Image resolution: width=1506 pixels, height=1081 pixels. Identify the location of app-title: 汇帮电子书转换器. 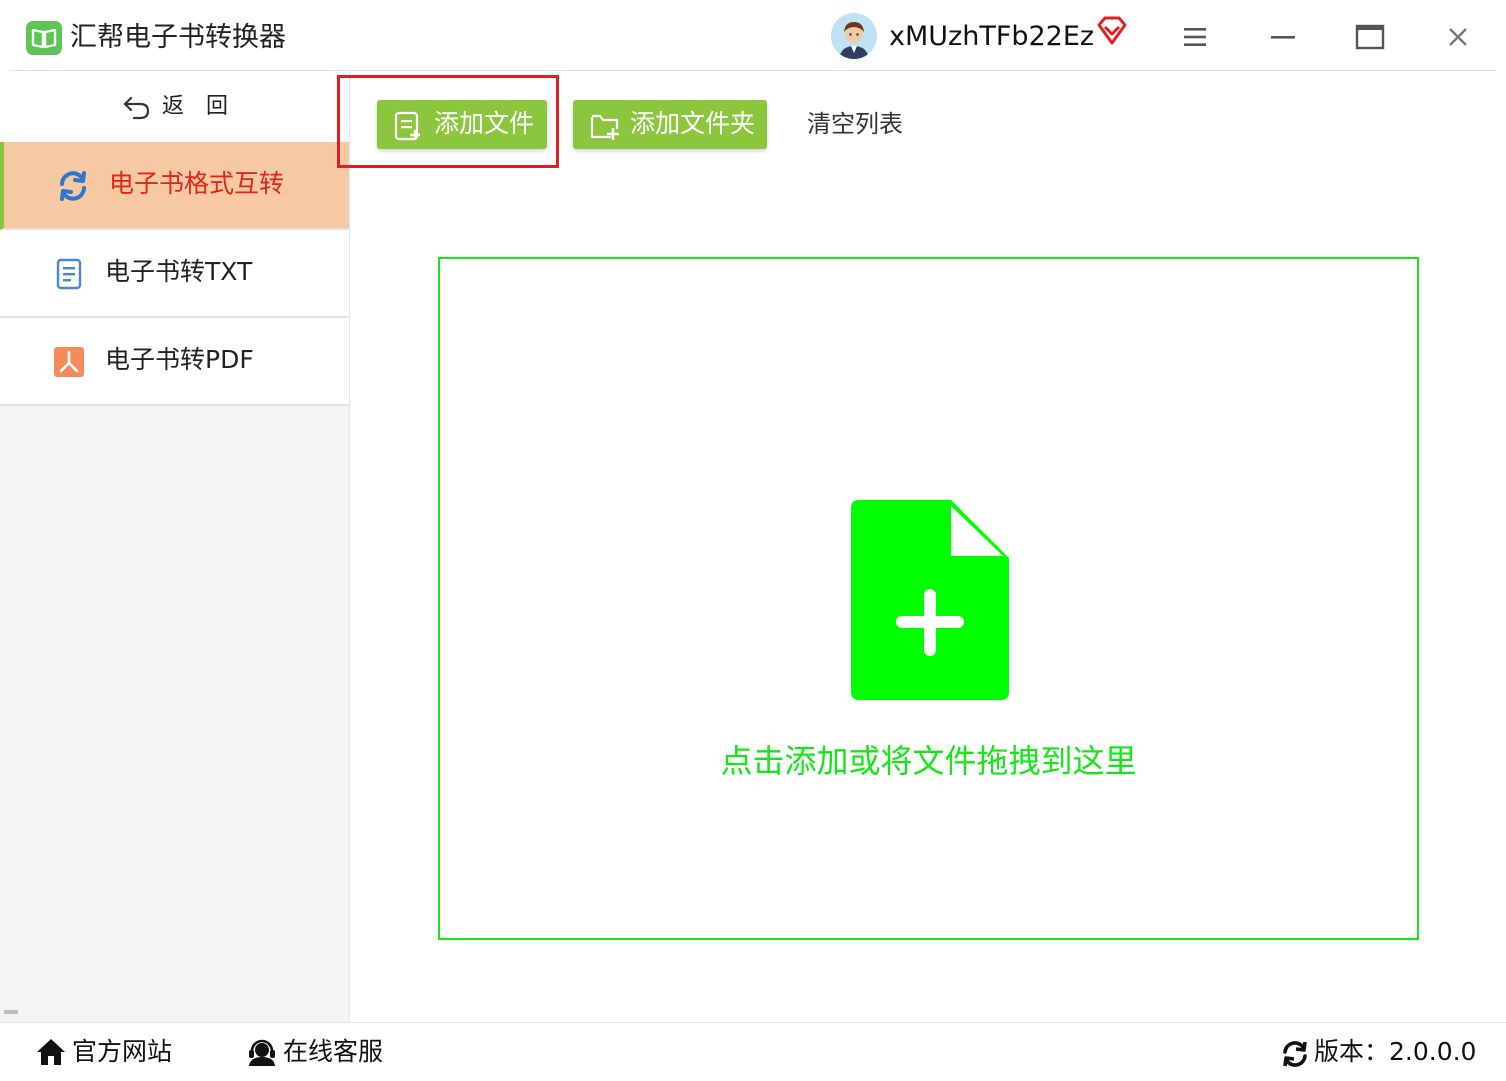
(178, 37).